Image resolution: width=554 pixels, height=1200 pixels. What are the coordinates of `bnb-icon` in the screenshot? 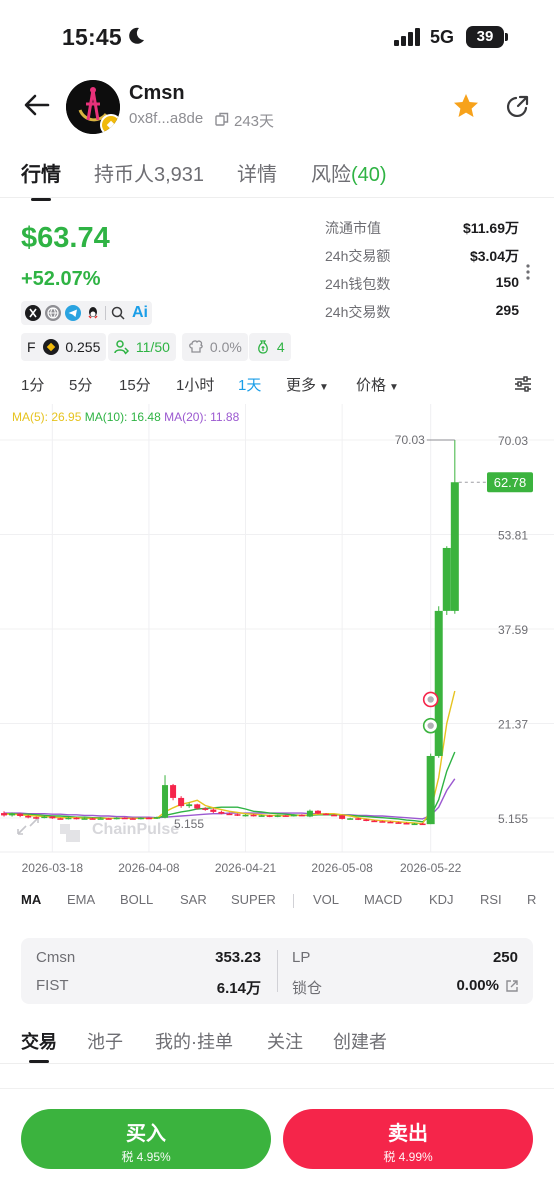 It's located at (51, 347).